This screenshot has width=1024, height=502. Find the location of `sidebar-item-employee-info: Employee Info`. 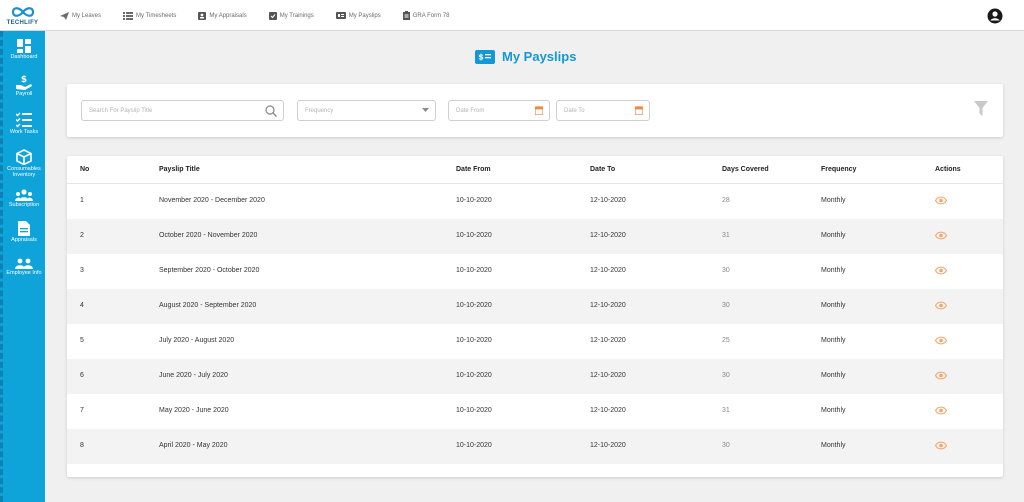

sidebar-item-employee-info: Employee Info is located at coordinates (24, 267).